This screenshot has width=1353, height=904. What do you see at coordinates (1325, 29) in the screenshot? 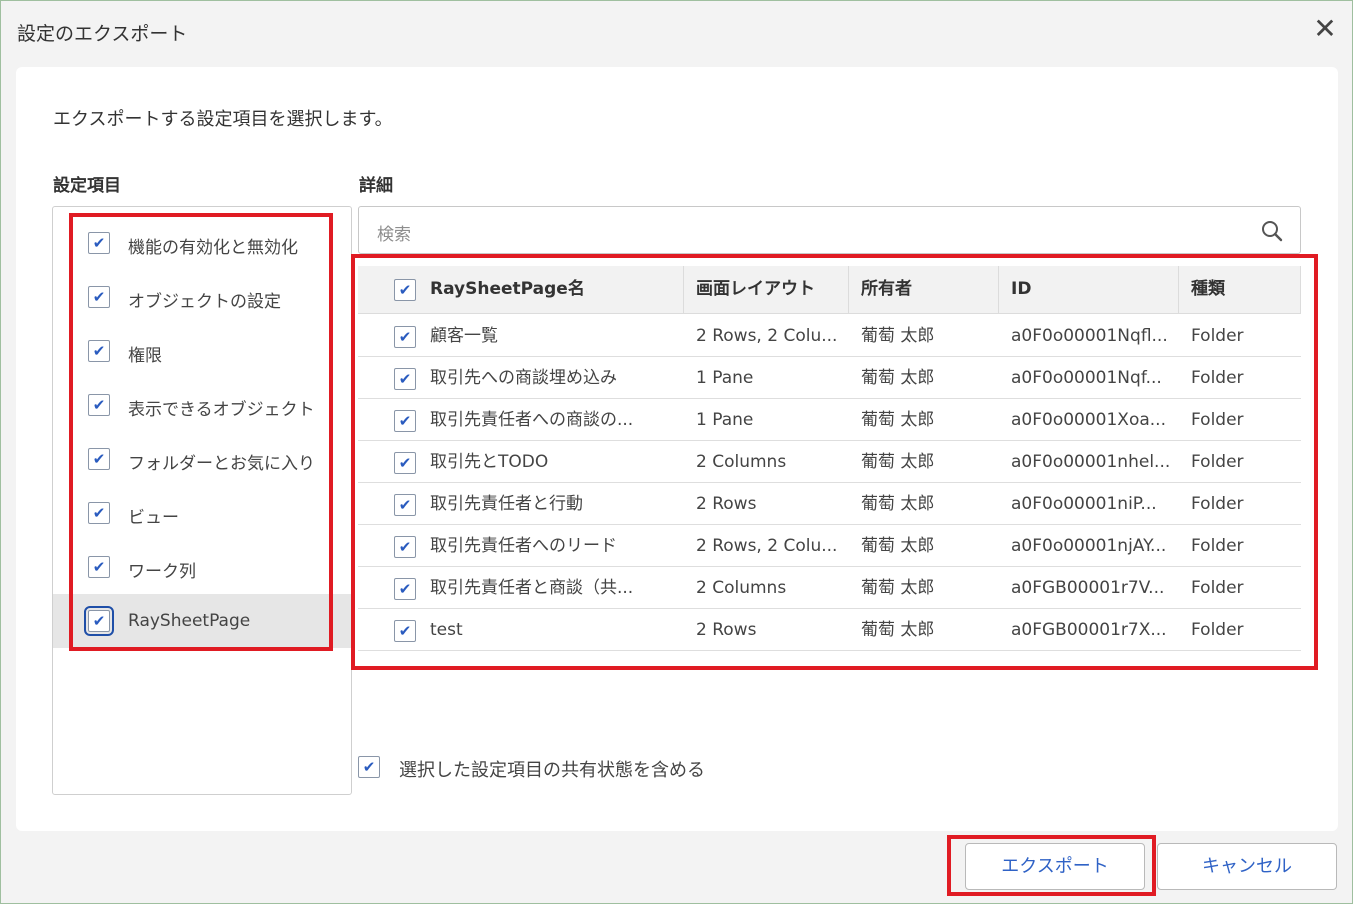
I see `close-icon: ✕` at bounding box center [1325, 29].